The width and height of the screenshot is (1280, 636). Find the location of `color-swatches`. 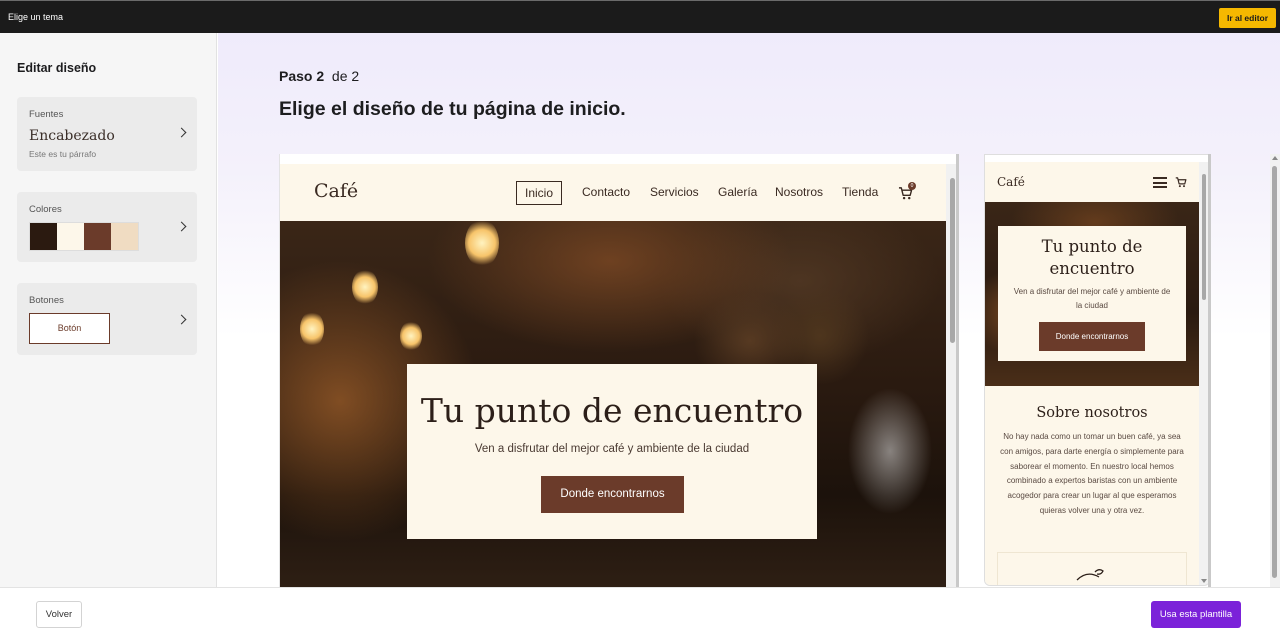

color-swatches is located at coordinates (84, 236).